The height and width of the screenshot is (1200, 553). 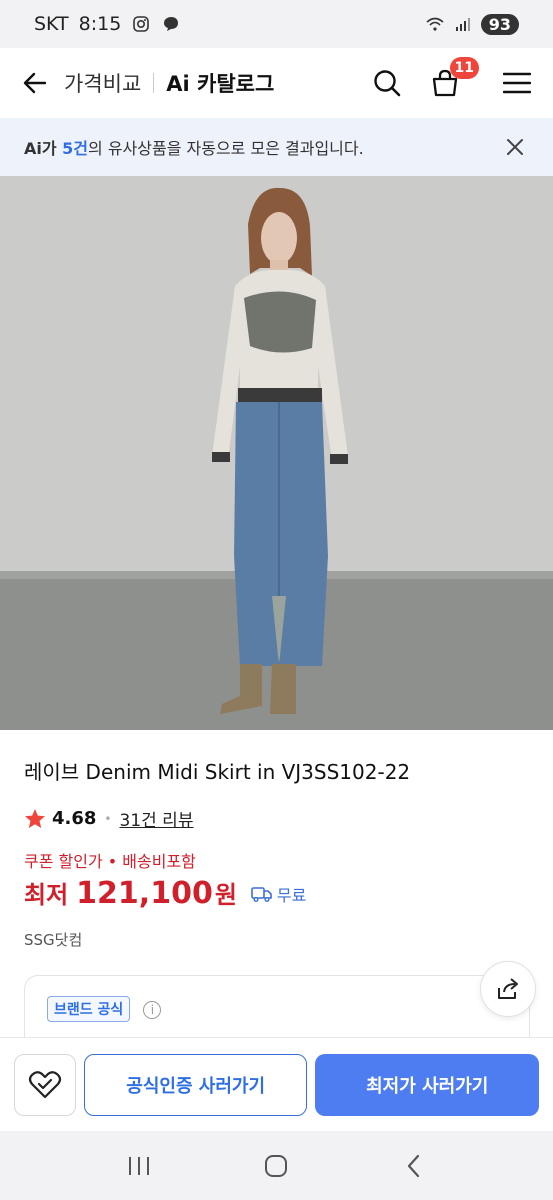 I want to click on price-unit: 원, so click(x=225, y=895).